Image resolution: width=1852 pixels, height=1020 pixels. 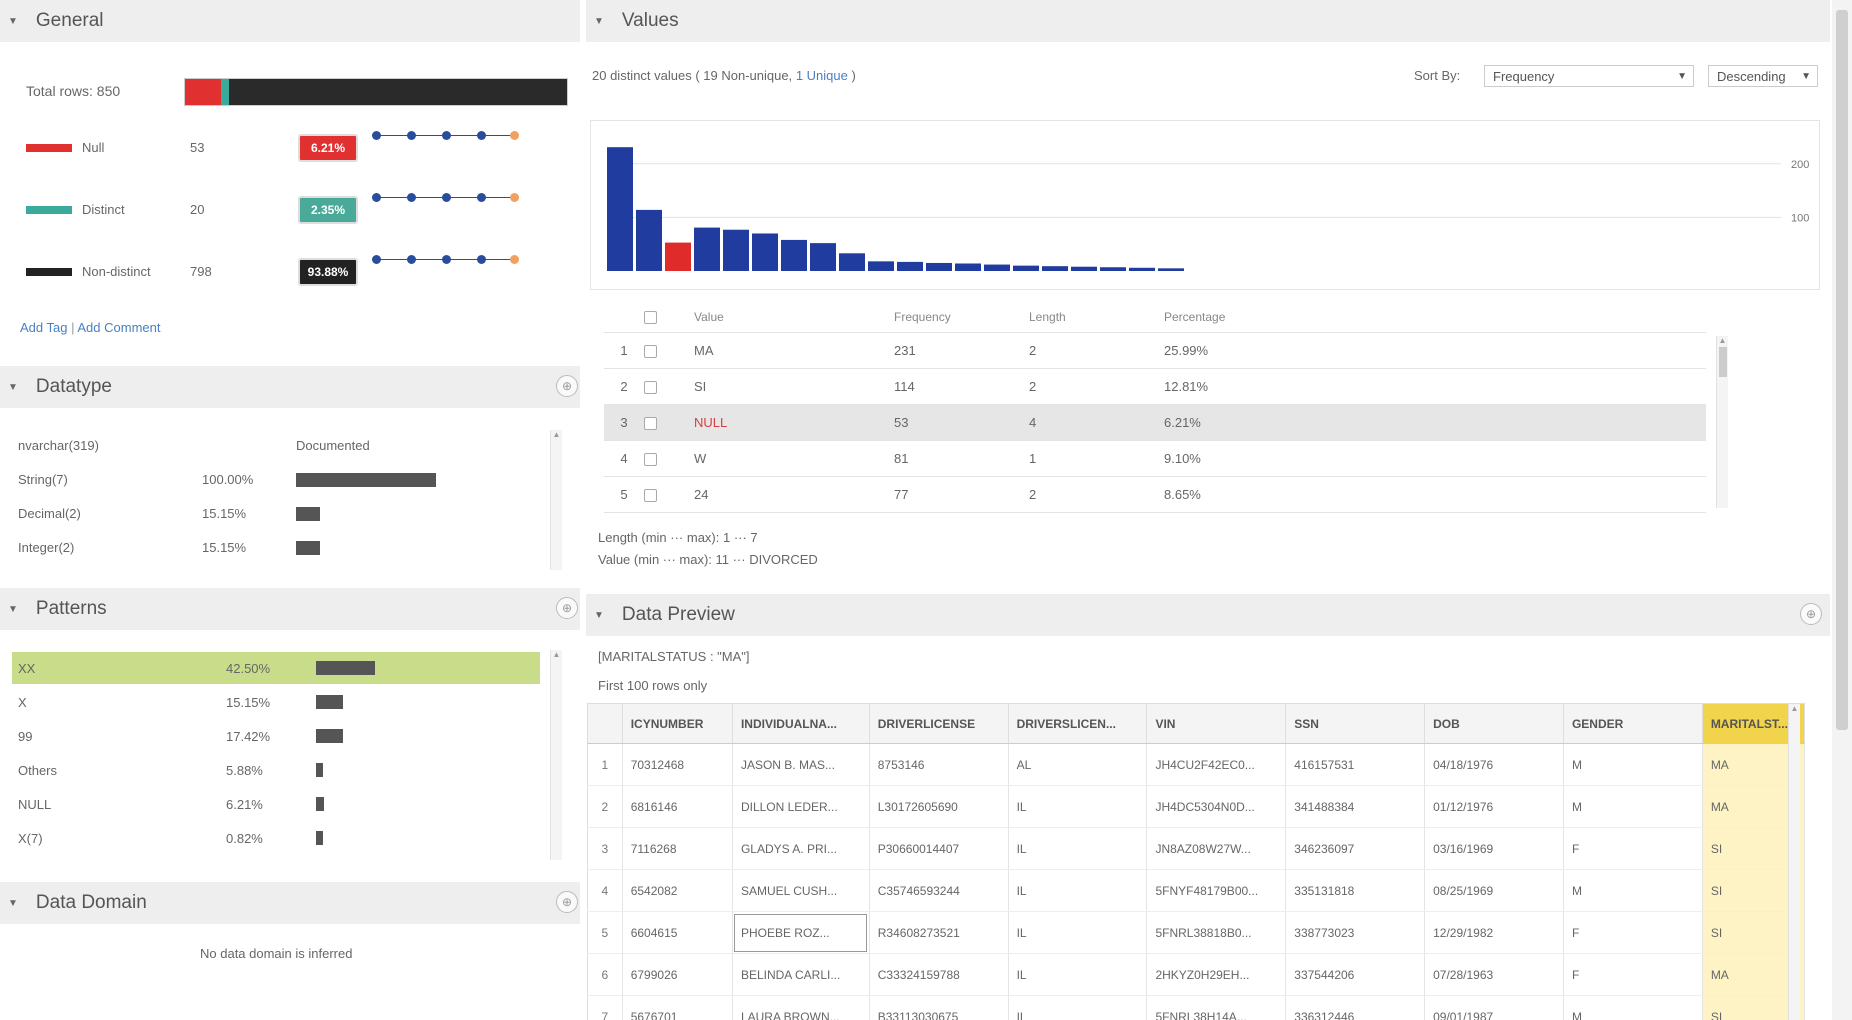 I want to click on chart-bar-c17, so click(x=1084, y=268).